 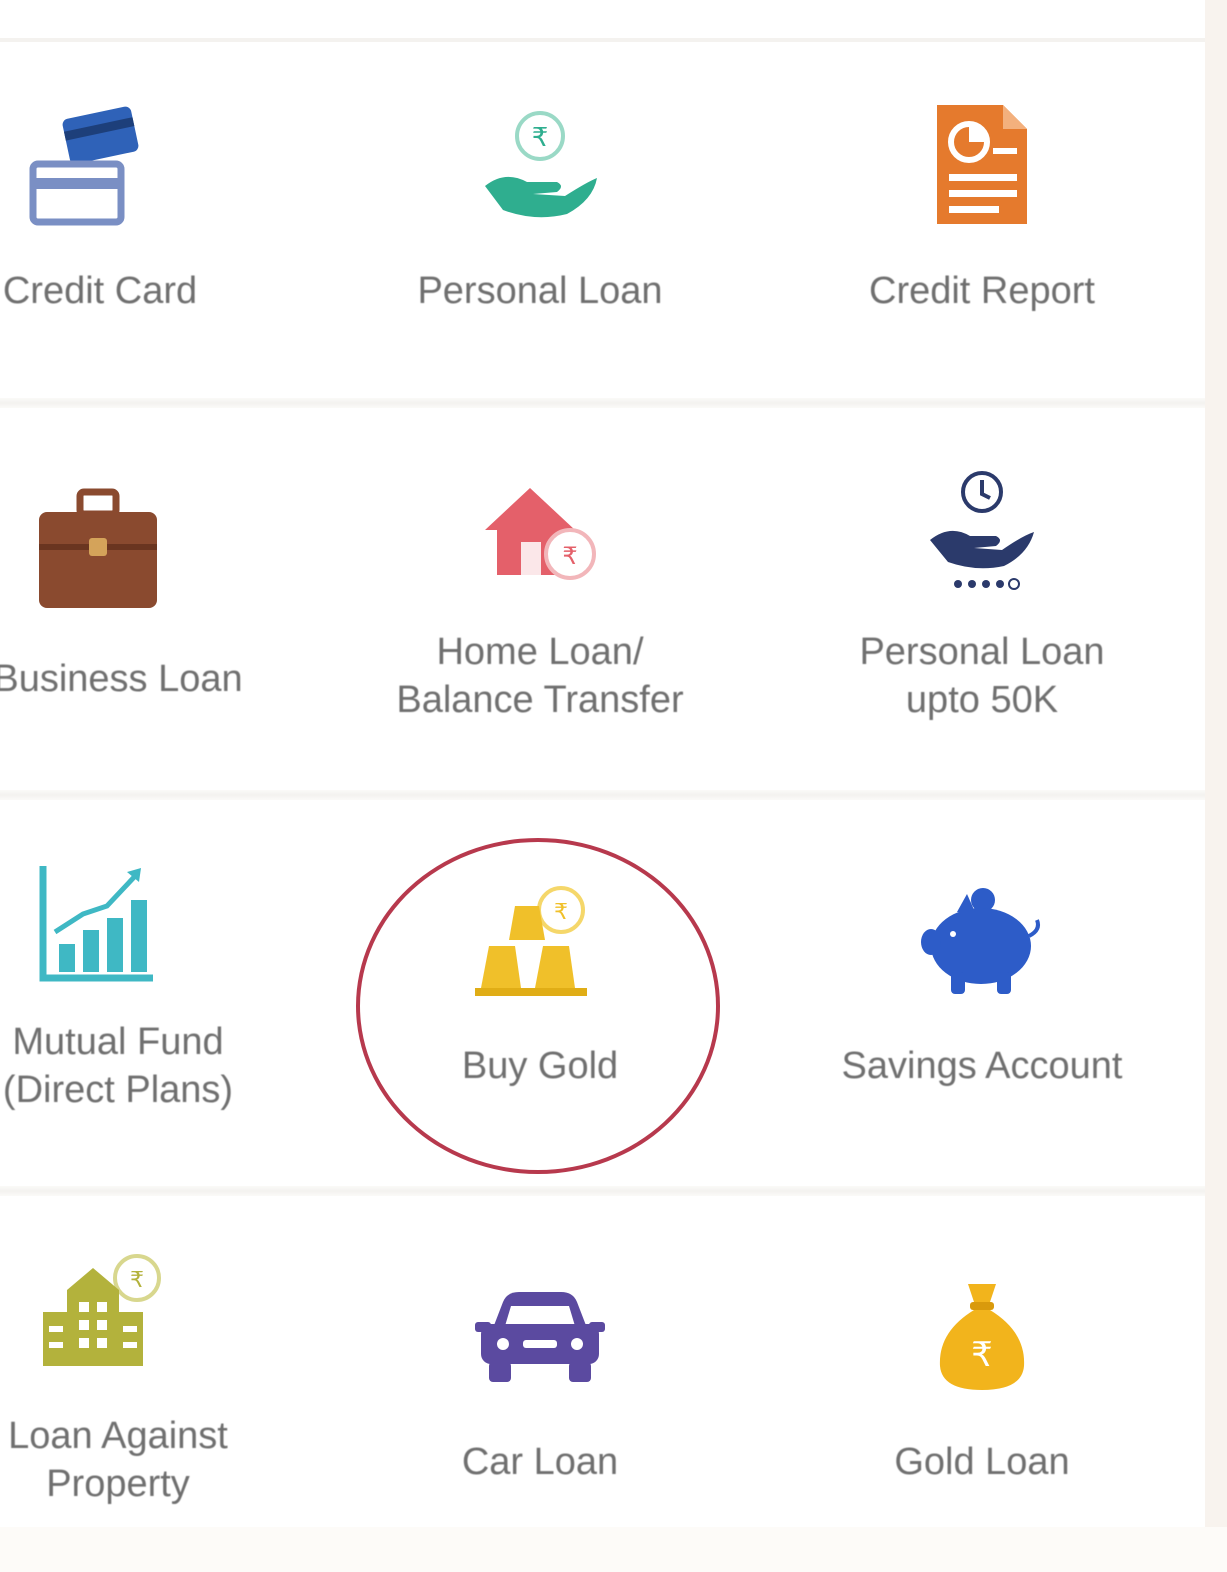 What do you see at coordinates (540, 535) in the screenshot?
I see `house-rupee-icon: ₹` at bounding box center [540, 535].